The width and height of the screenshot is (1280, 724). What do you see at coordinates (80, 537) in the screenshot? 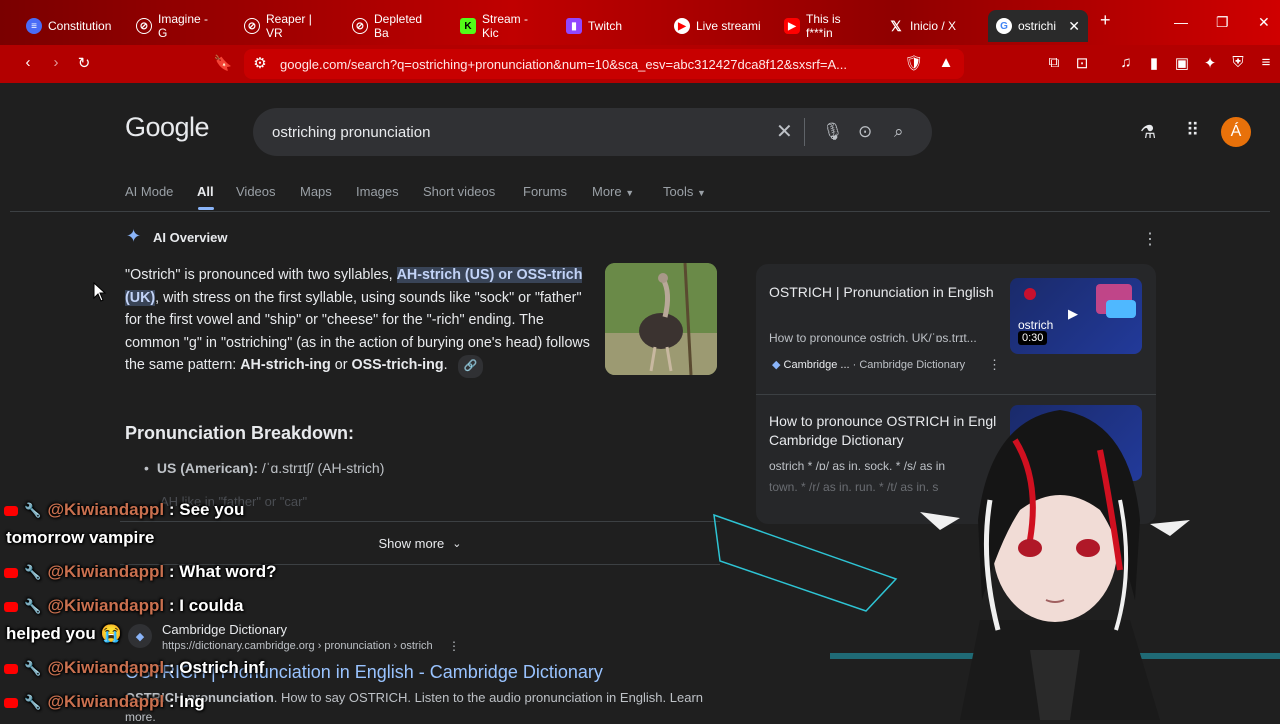
I see `chat-message-continued: tomorrow vampire` at bounding box center [80, 537].